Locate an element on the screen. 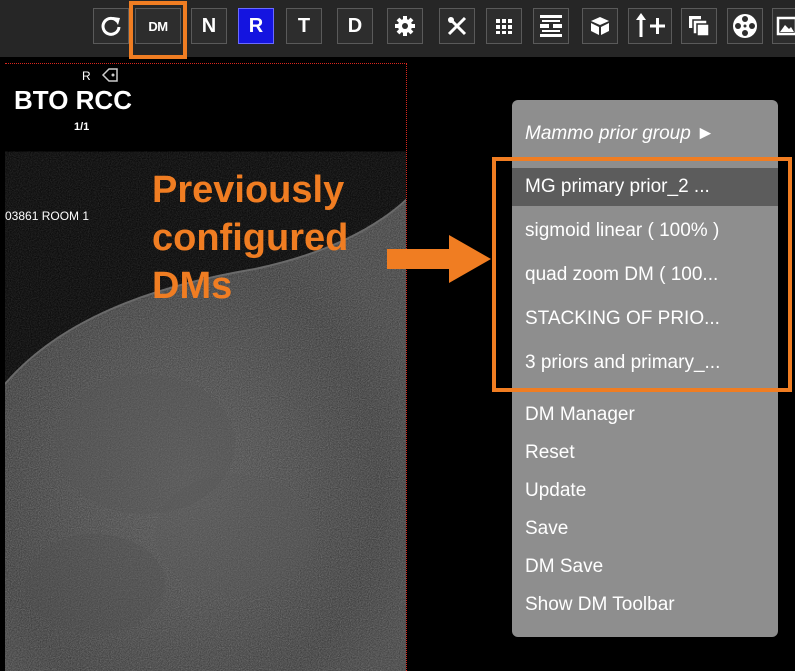 The image size is (795, 671). menu-item-reset: Reset is located at coordinates (645, 453).